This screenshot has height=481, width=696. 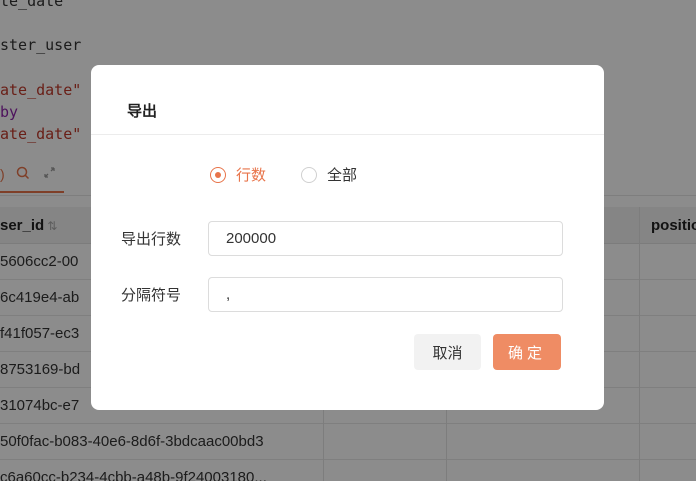 What do you see at coordinates (385, 238) in the screenshot?
I see `row-count-input` at bounding box center [385, 238].